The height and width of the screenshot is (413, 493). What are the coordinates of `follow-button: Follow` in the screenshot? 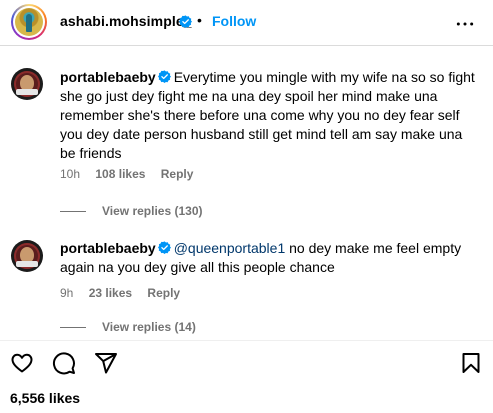 It's located at (234, 21).